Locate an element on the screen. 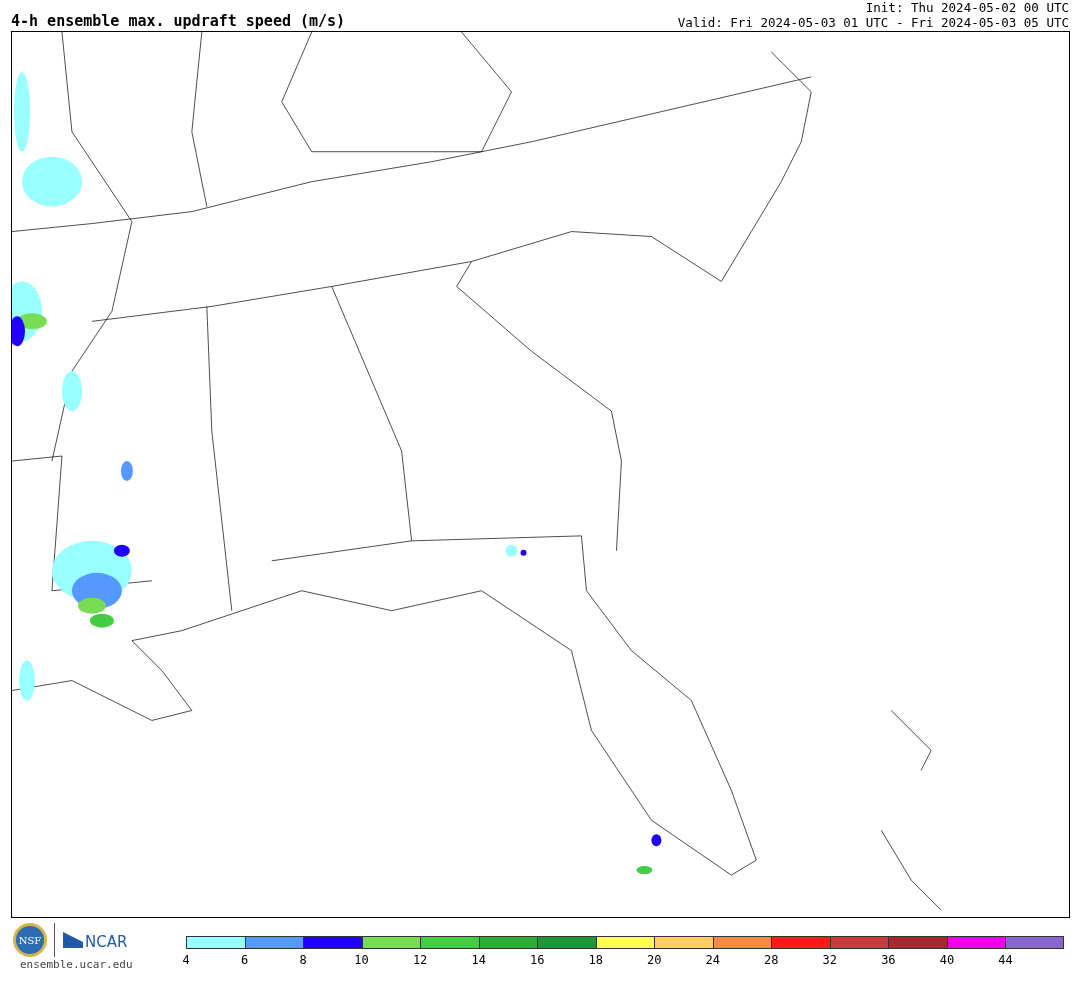 This screenshot has height=988, width=1080. tick-label: 12 is located at coordinates (420, 960).